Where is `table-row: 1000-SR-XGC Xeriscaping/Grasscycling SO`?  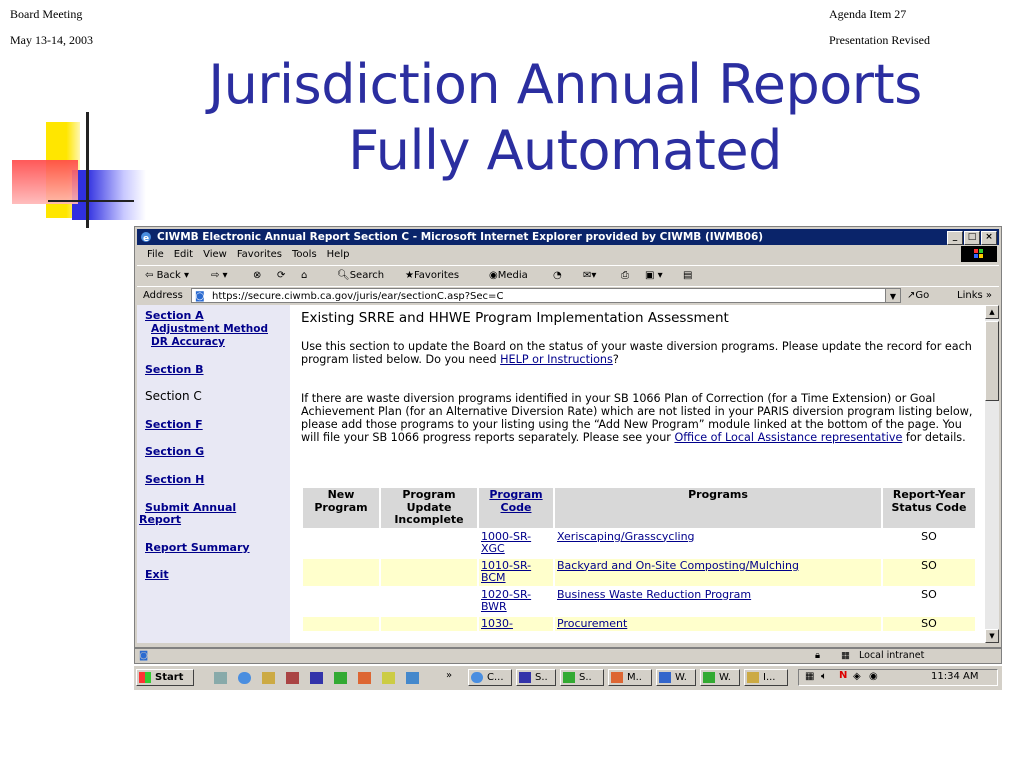 table-row: 1000-SR-XGC Xeriscaping/Grasscycling SO is located at coordinates (639, 543).